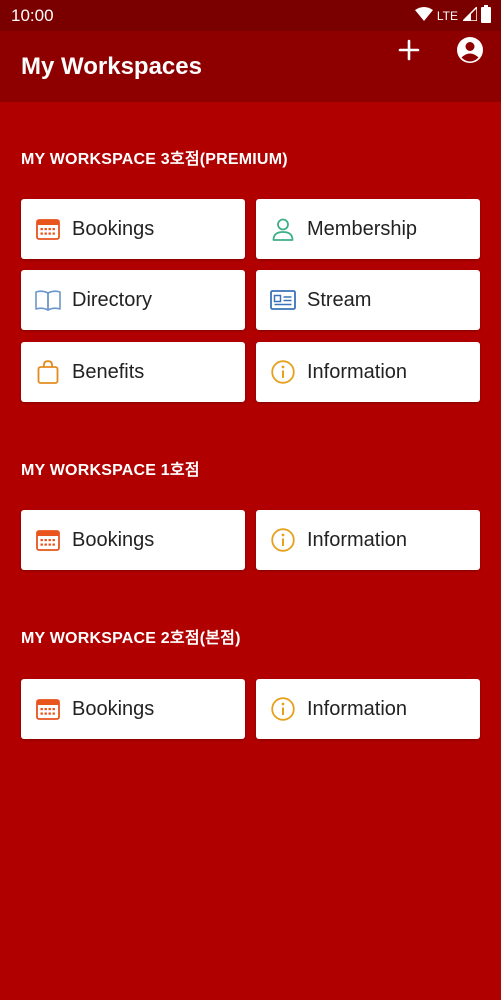  I want to click on bag-icon, so click(48, 372).